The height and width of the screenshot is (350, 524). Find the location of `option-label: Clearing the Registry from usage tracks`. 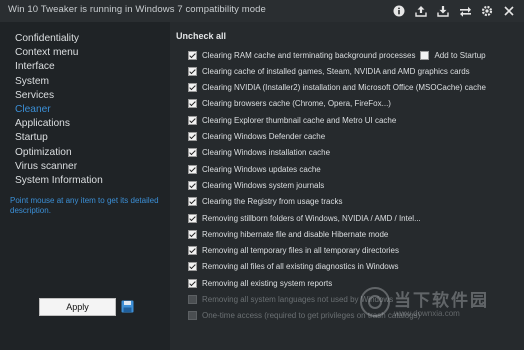

option-label: Clearing the Registry from usage tracks is located at coordinates (272, 202).